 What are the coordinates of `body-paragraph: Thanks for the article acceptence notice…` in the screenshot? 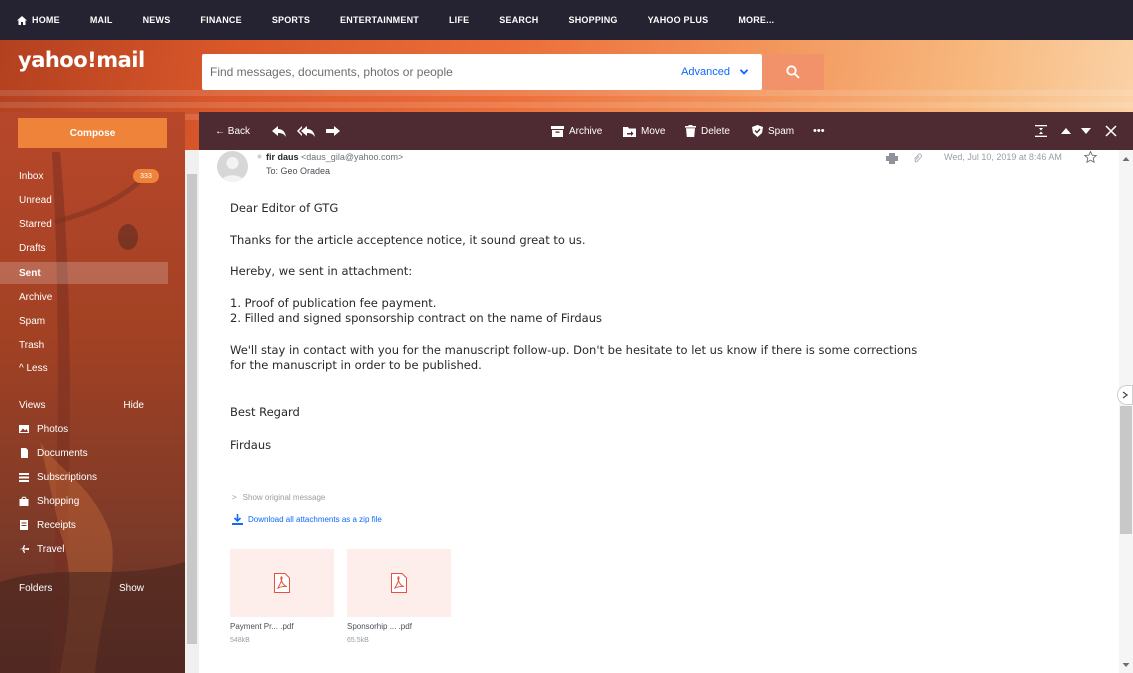 It's located at (408, 240).